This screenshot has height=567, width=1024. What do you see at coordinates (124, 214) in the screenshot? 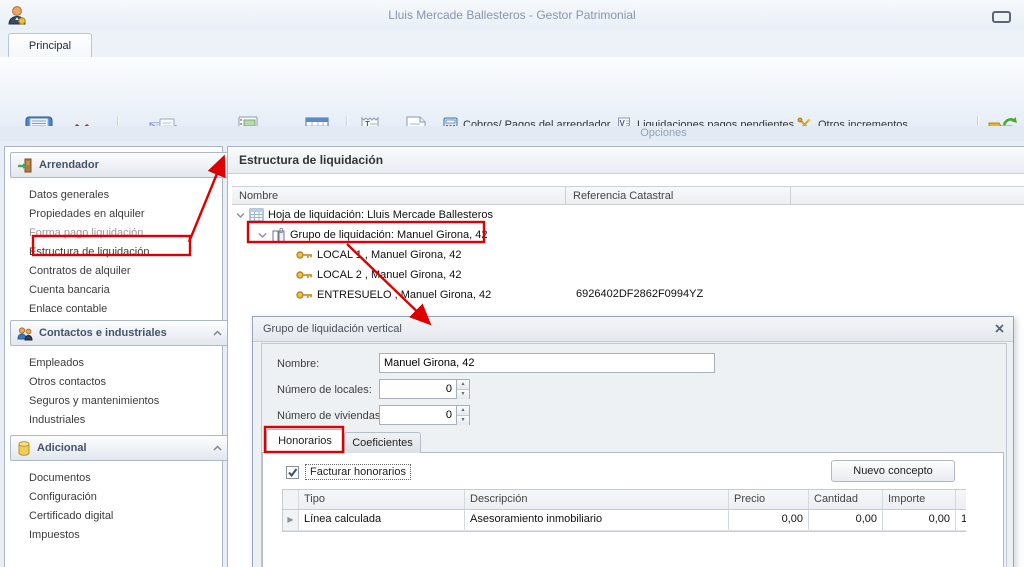
I see `sidebar-item-propiedades: Propiedades en alquiler` at bounding box center [124, 214].